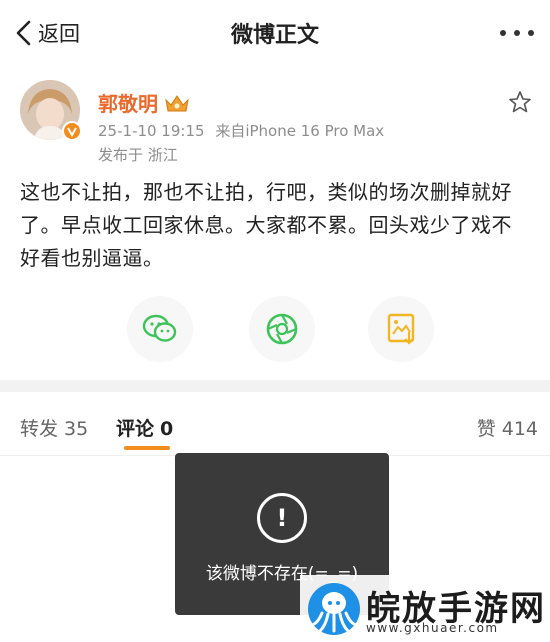 The width and height of the screenshot is (550, 642). What do you see at coordinates (135, 429) in the screenshot?
I see `tab-comments-label: 评论` at bounding box center [135, 429].